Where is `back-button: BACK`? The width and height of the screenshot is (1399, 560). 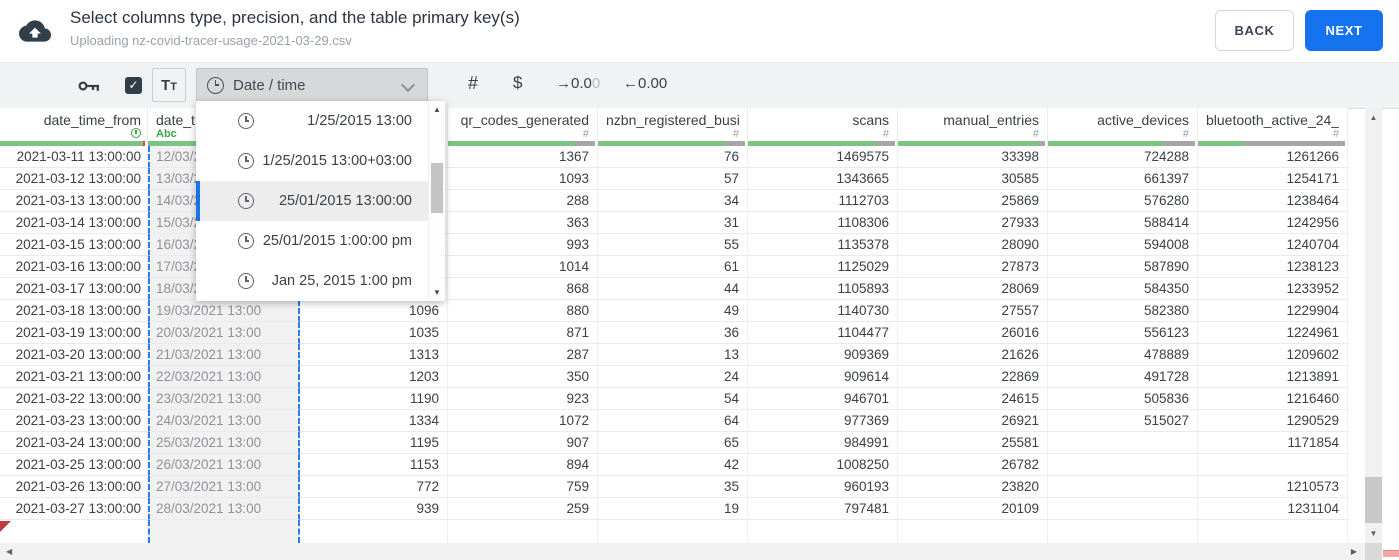
back-button: BACK is located at coordinates (1254, 30).